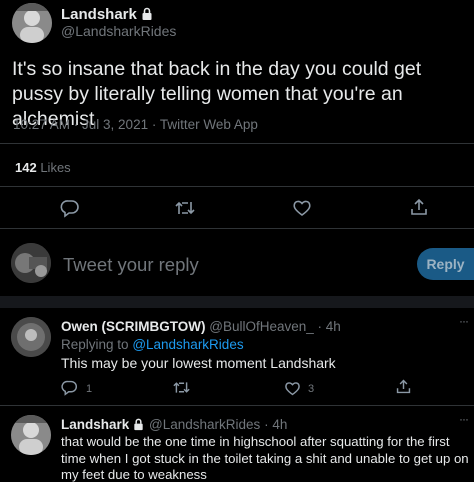  I want to click on reply-author-name: Owen (SCRIMBGTOW), so click(133, 326).